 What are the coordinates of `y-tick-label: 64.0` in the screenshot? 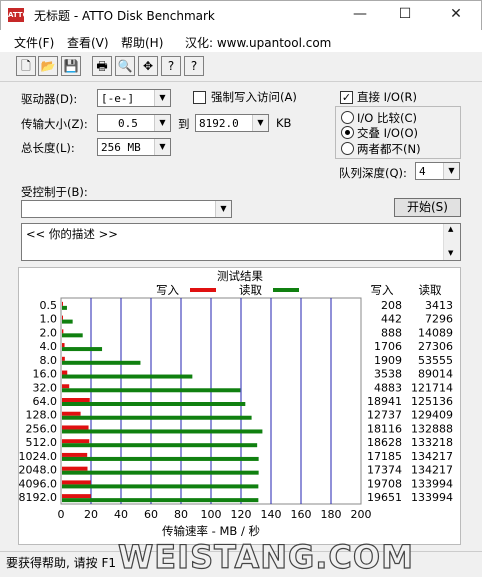 It's located at (45, 401).